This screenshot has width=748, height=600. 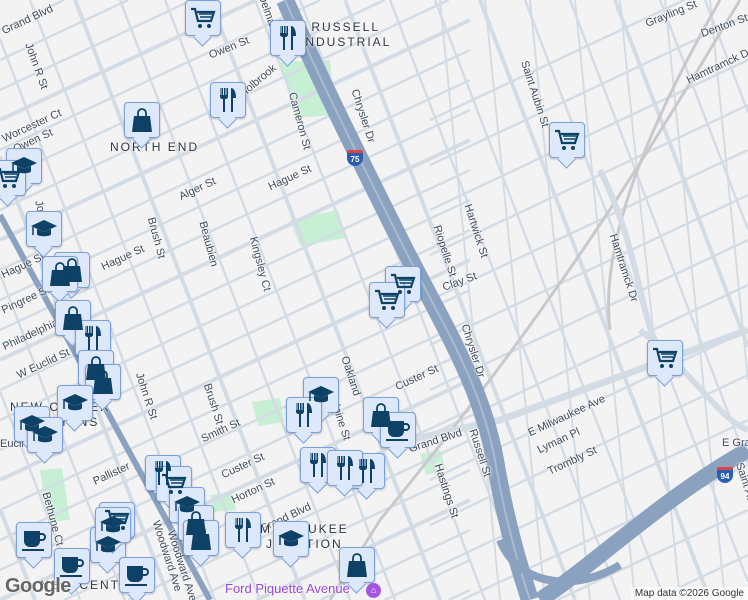 What do you see at coordinates (287, 588) in the screenshot?
I see `poi-label: Ford Piquette Avenue` at bounding box center [287, 588].